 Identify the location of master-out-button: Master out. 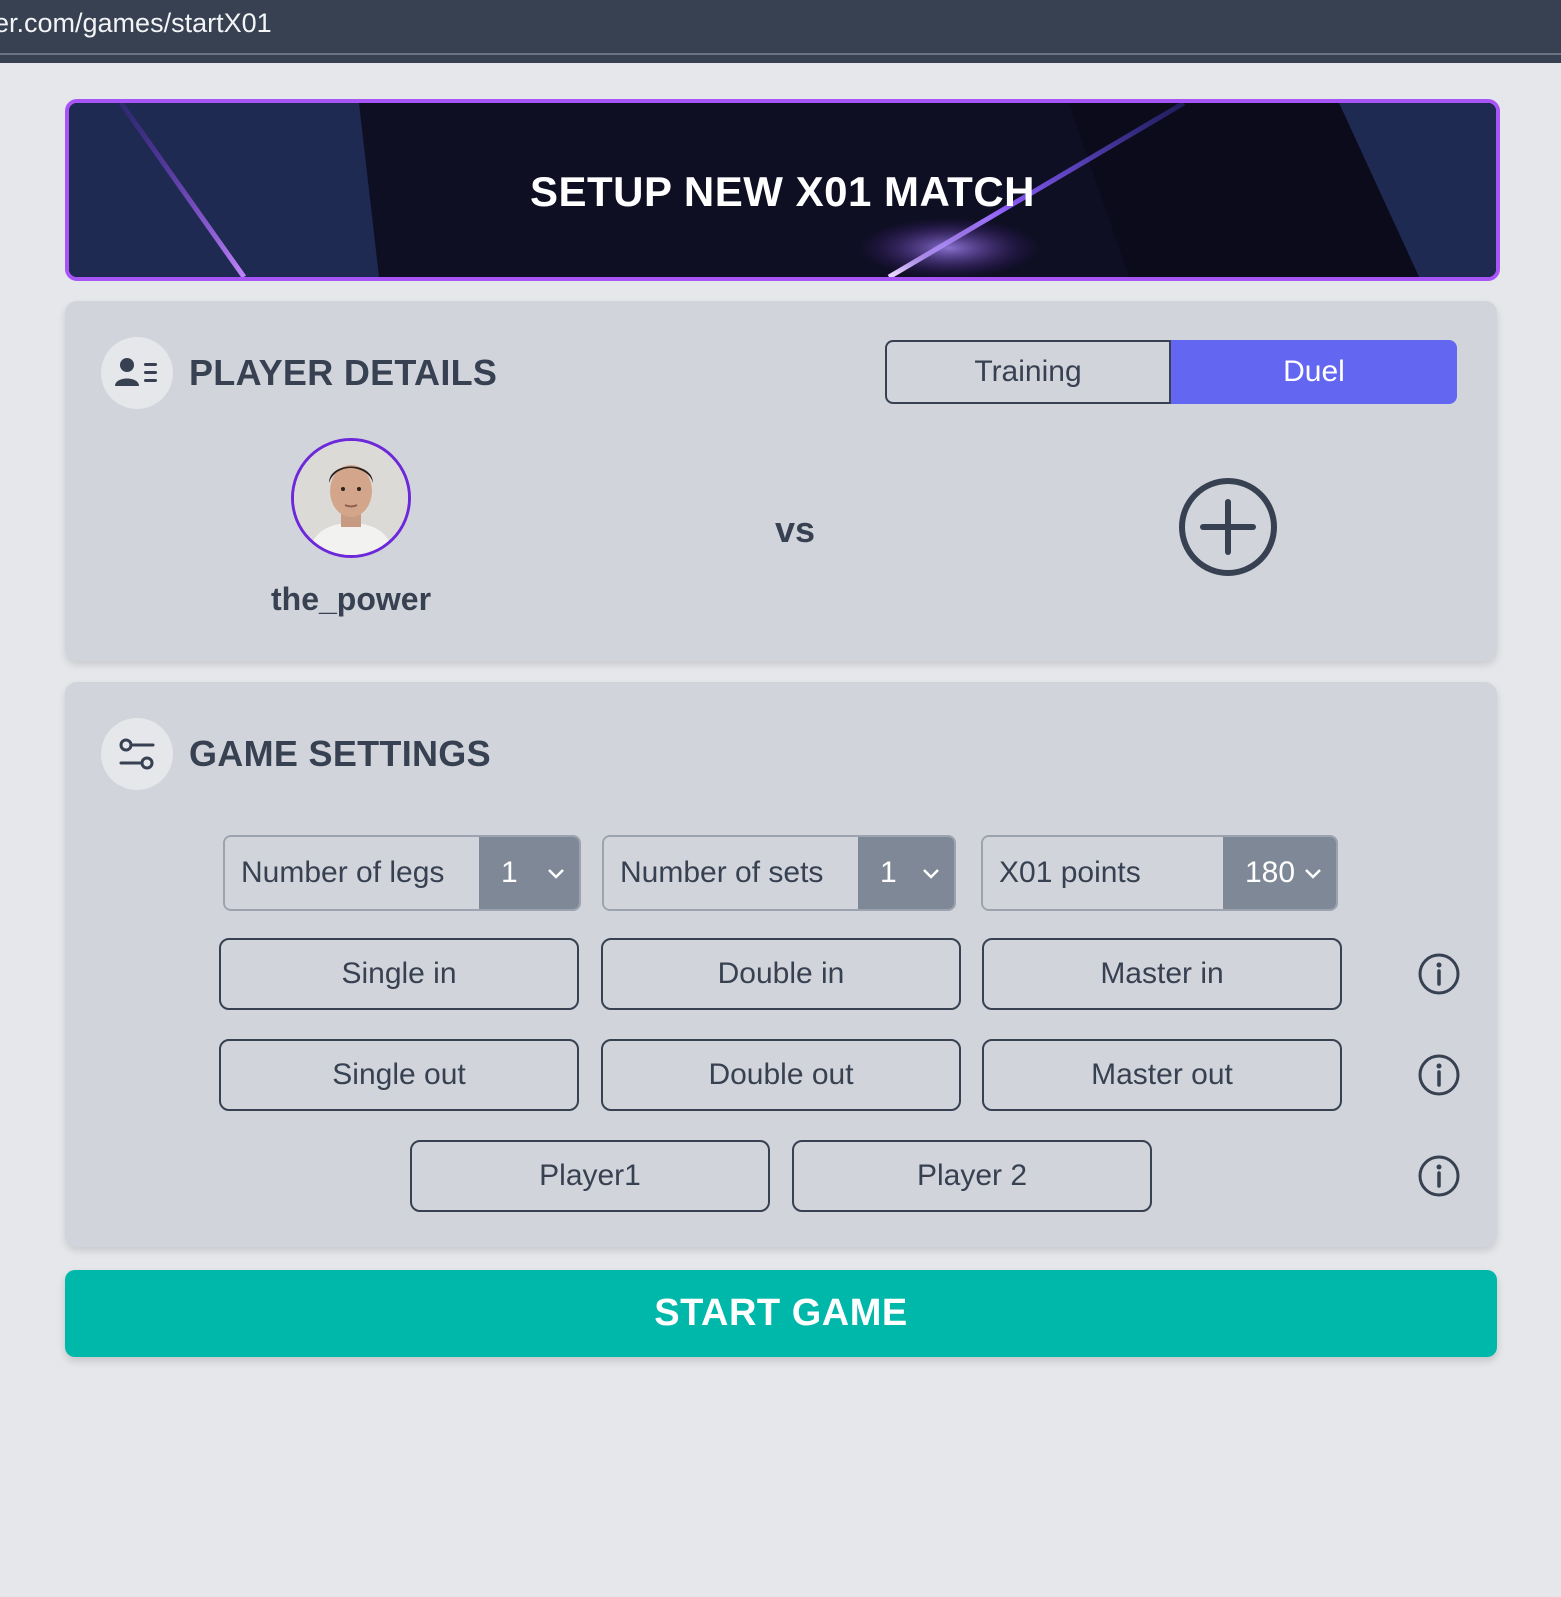
(1162, 1075).